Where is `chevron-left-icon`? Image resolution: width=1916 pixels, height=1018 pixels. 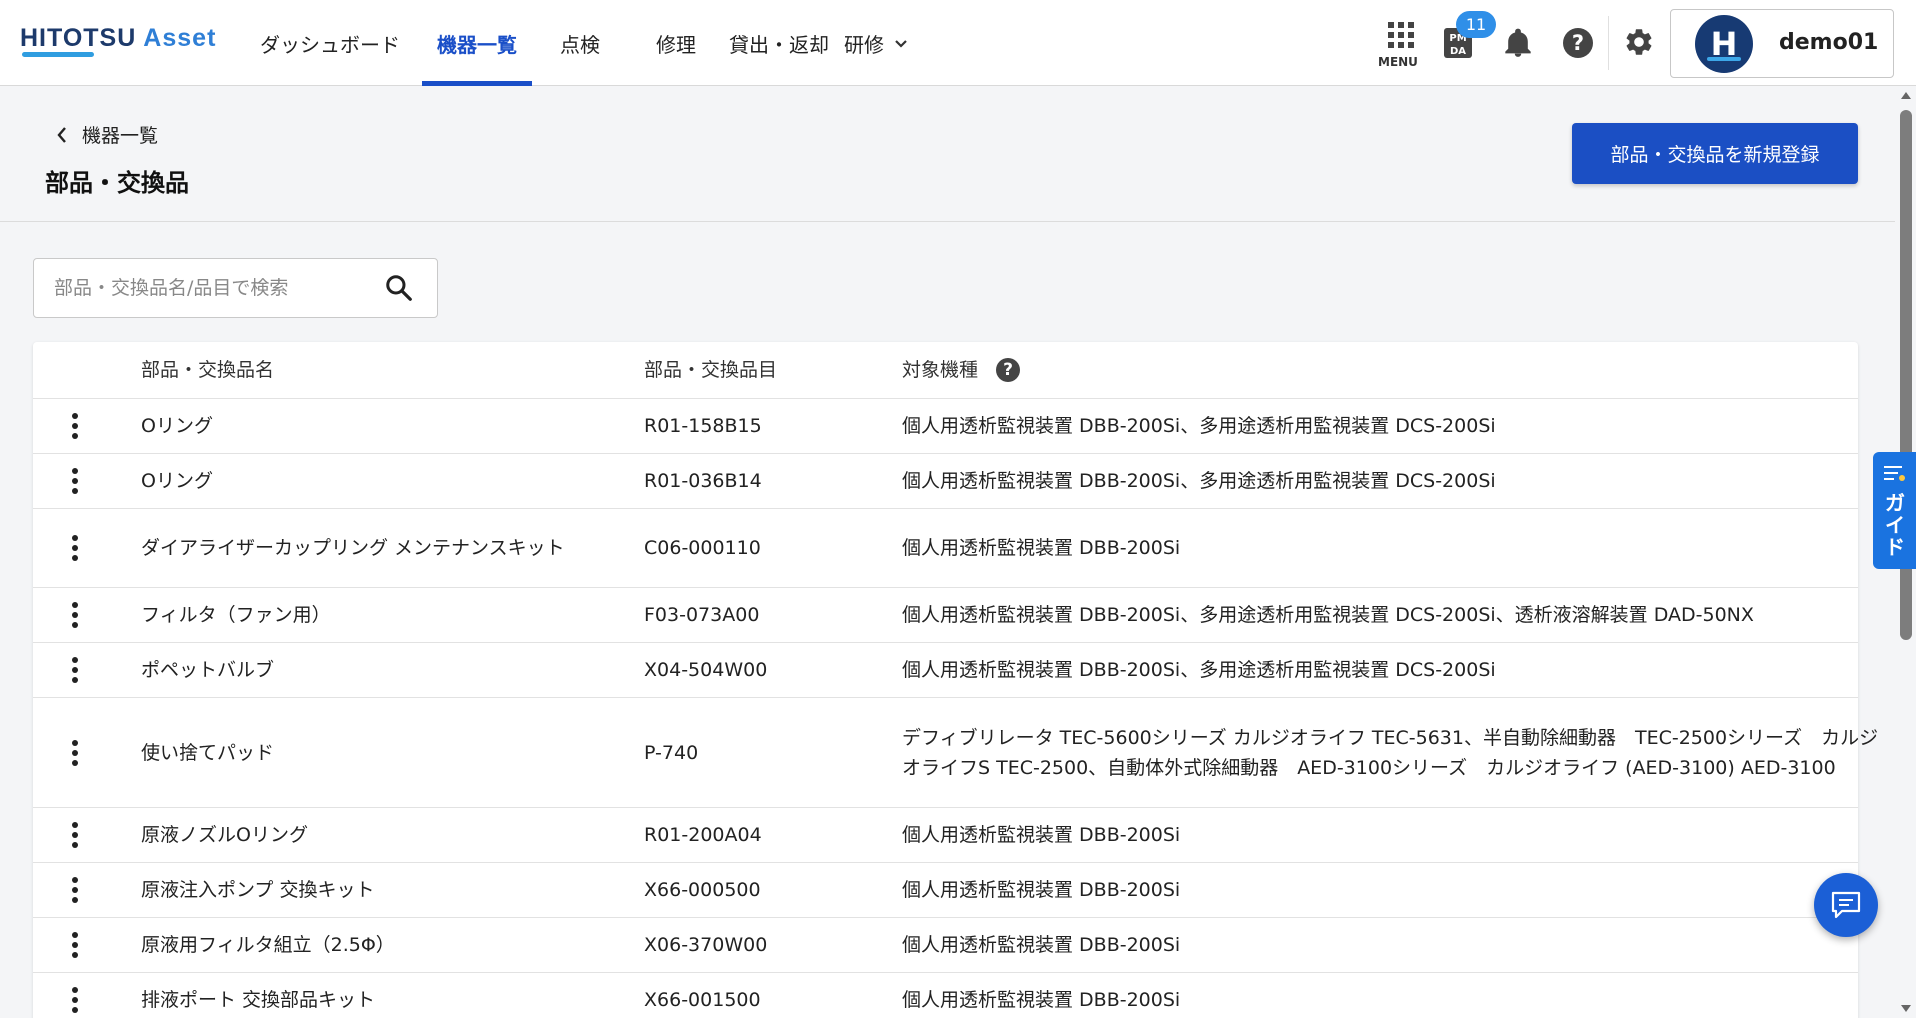 chevron-left-icon is located at coordinates (61, 134).